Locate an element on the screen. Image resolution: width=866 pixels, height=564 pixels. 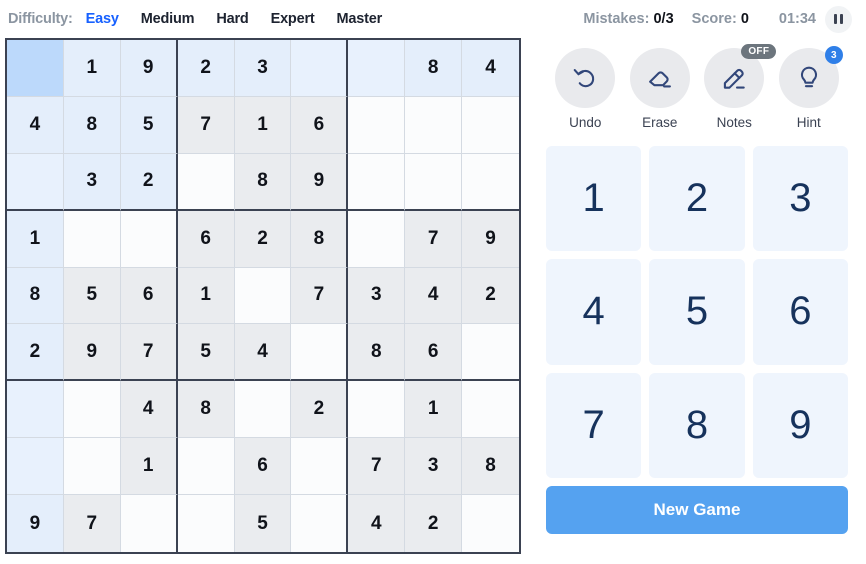
grid-cell-r6c9 is located at coordinates (490, 353).